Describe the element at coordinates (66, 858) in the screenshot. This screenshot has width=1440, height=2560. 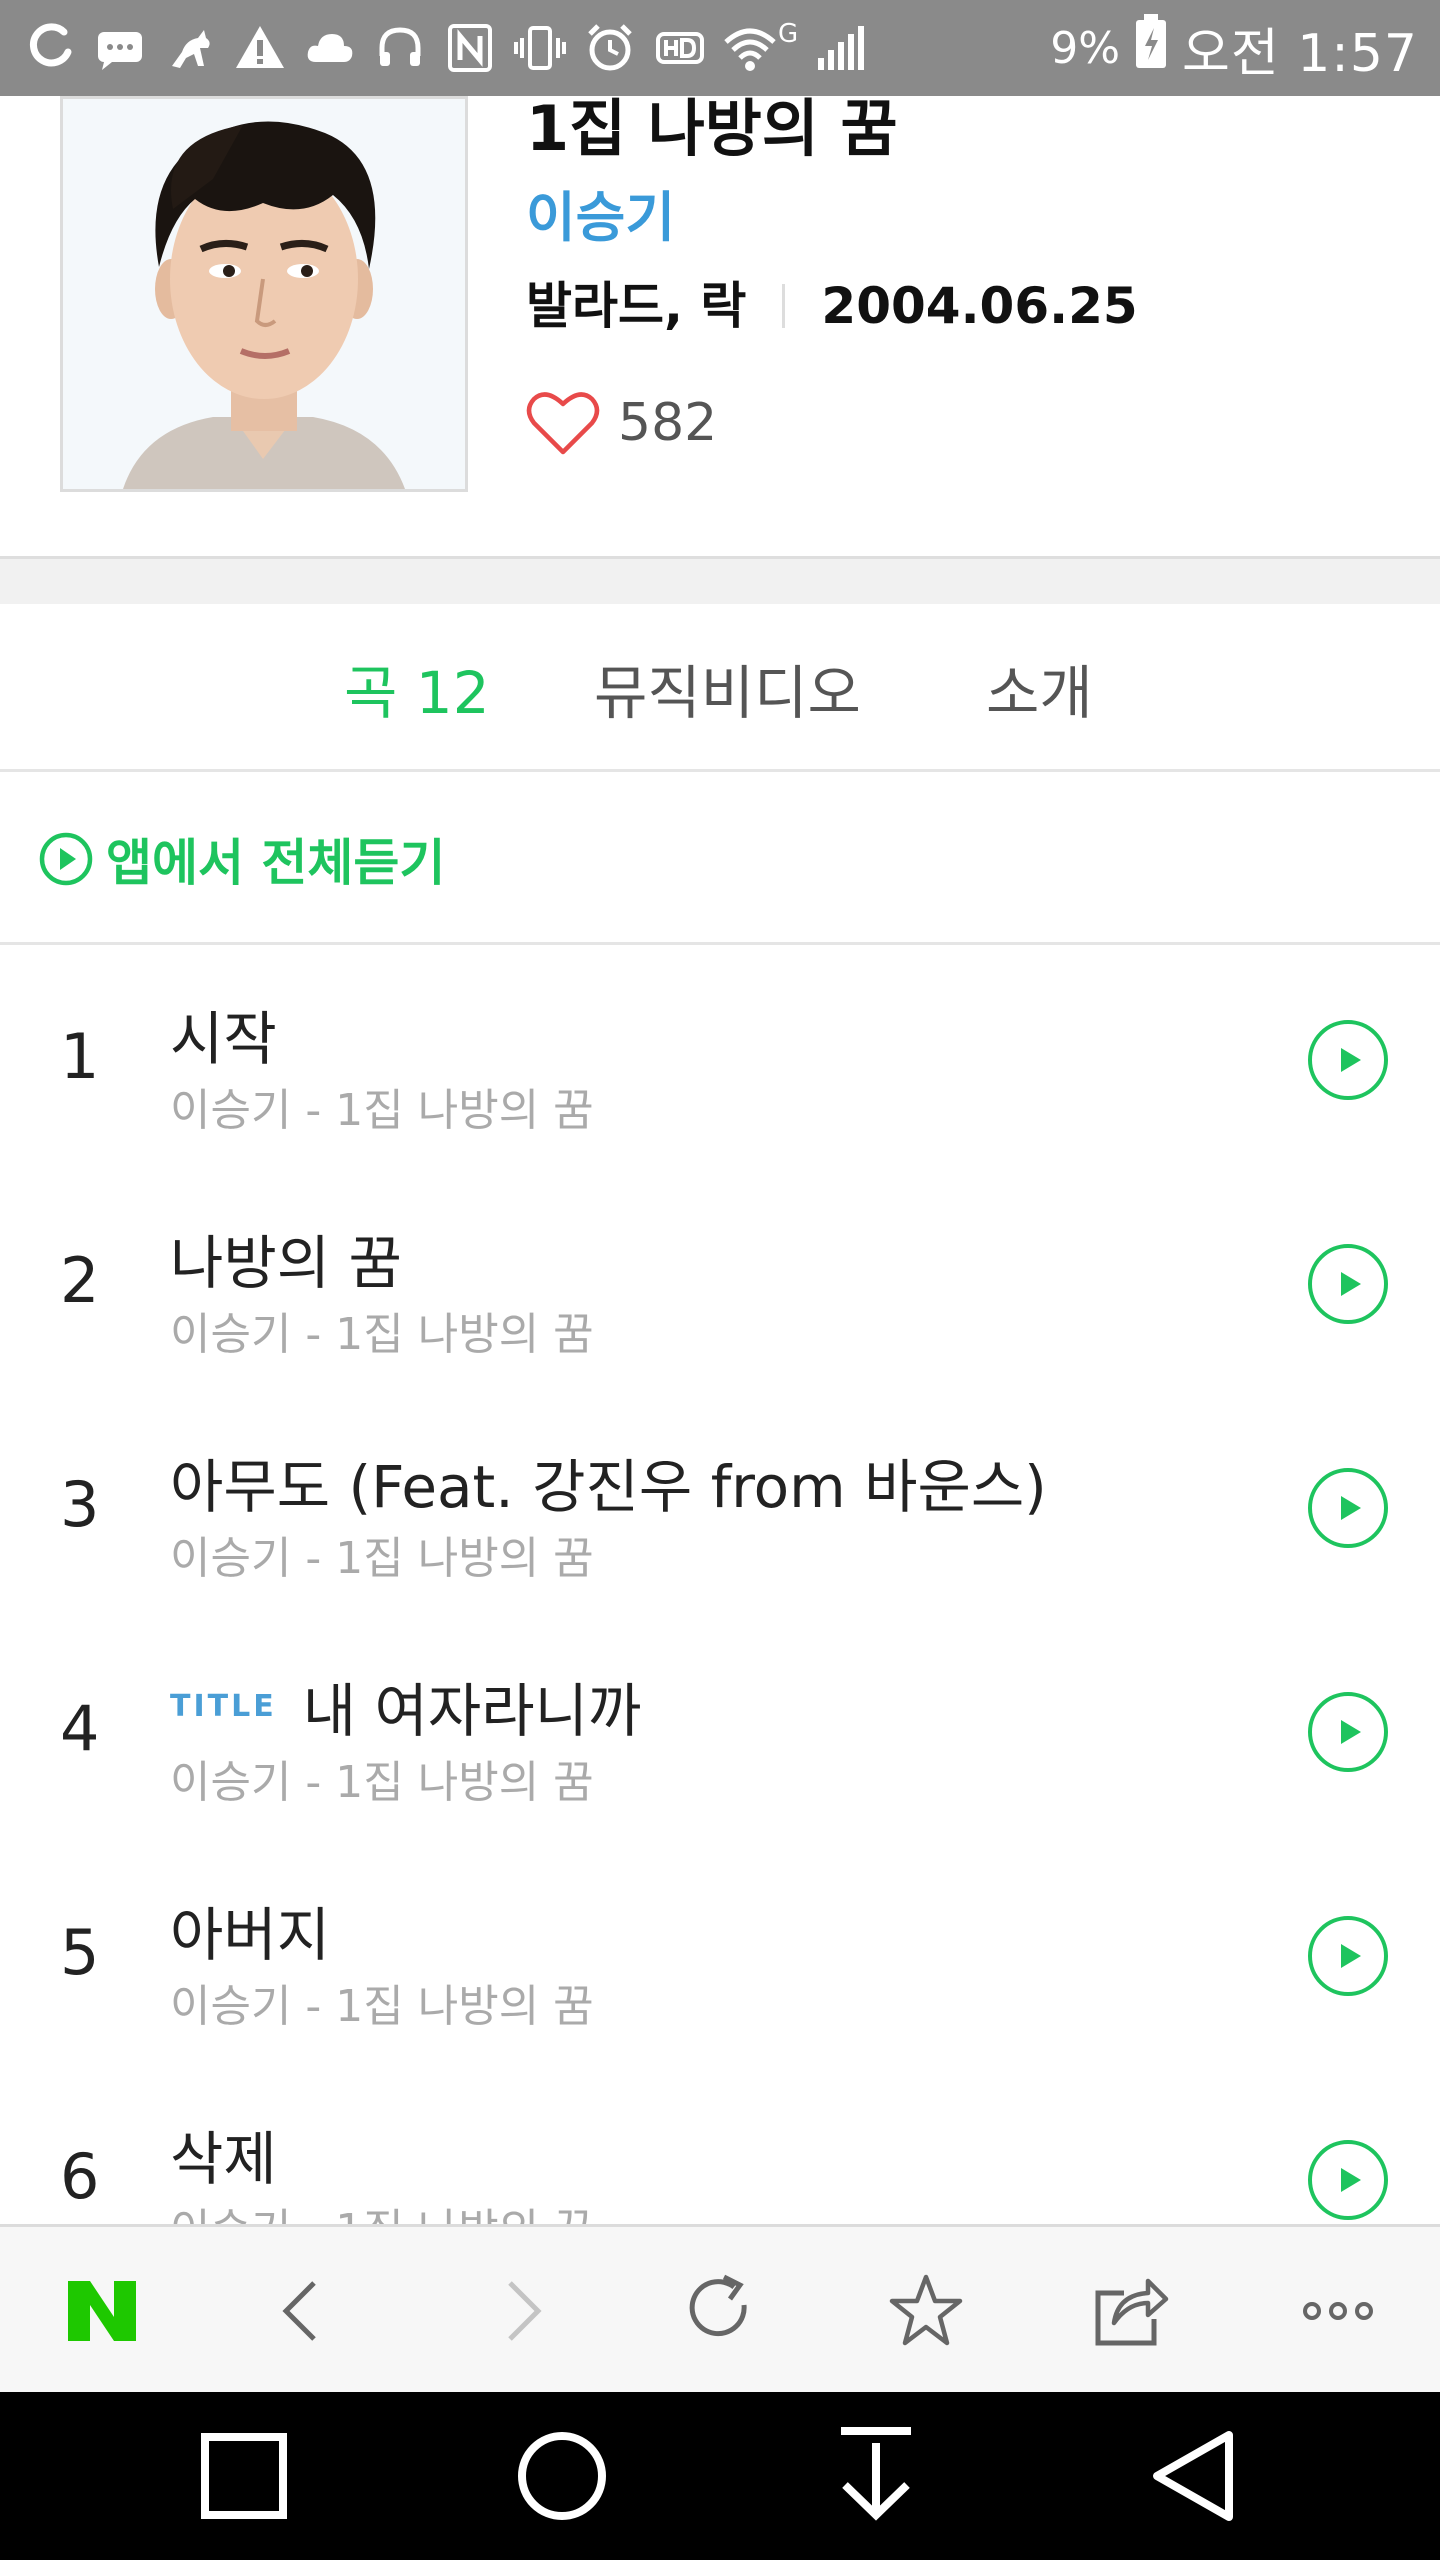
I see `play-circle-icon` at that location.